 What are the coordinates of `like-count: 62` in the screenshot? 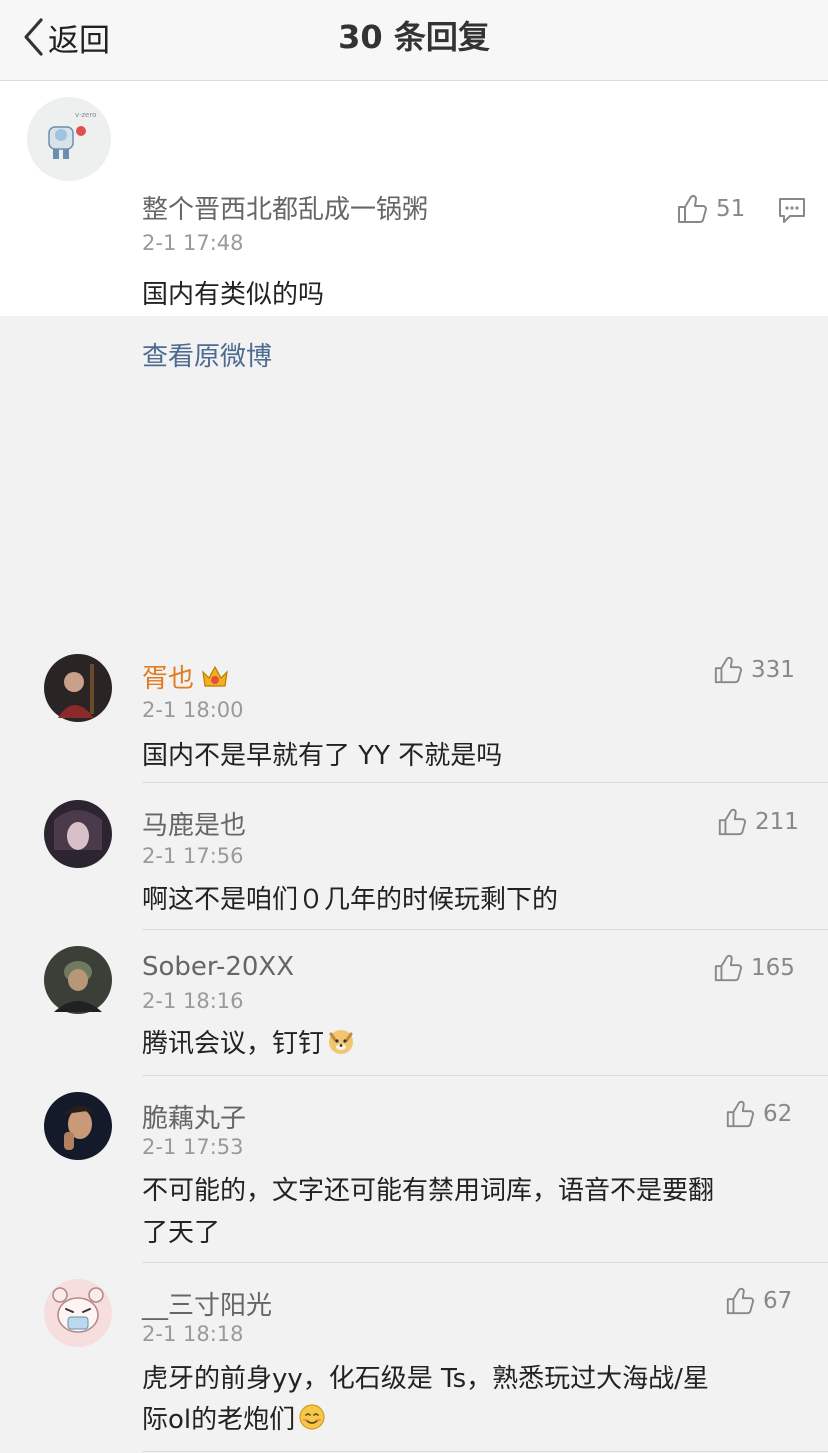 It's located at (778, 1114).